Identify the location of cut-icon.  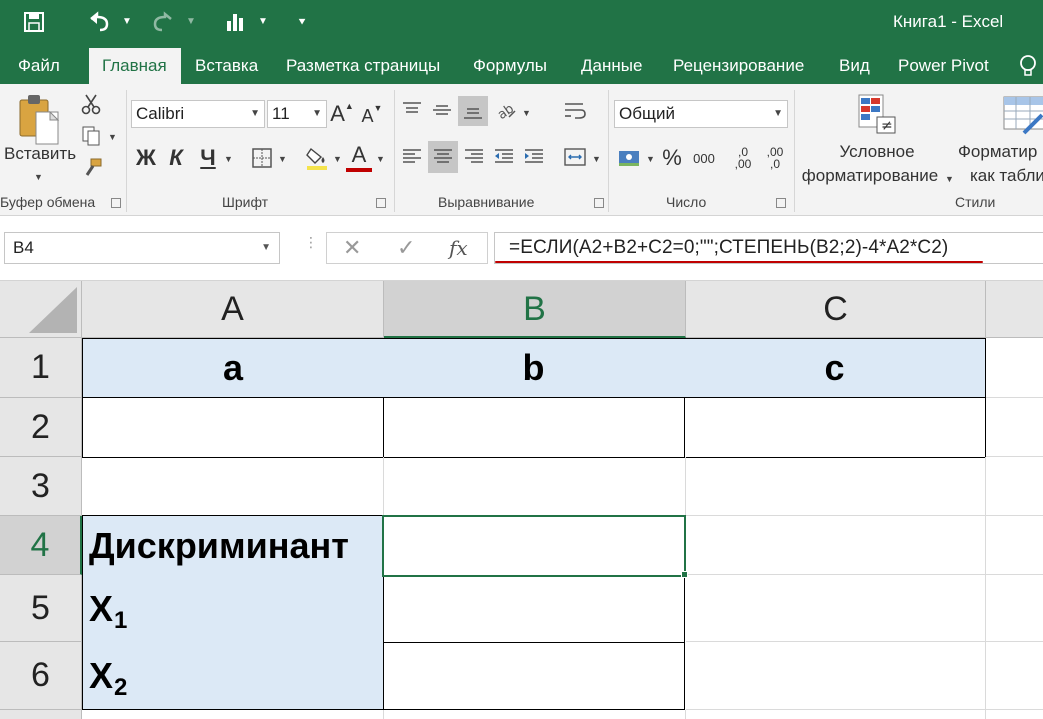
(91, 104).